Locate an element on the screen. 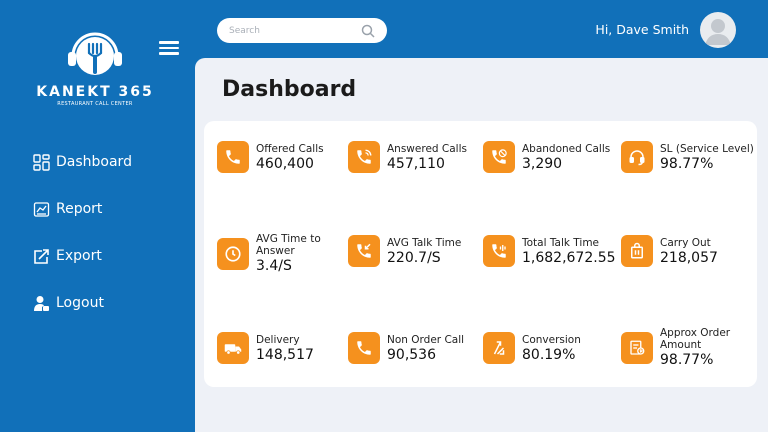 The image size is (768, 432). user-greeting: Hi, Dave Smith is located at coordinates (642, 29).